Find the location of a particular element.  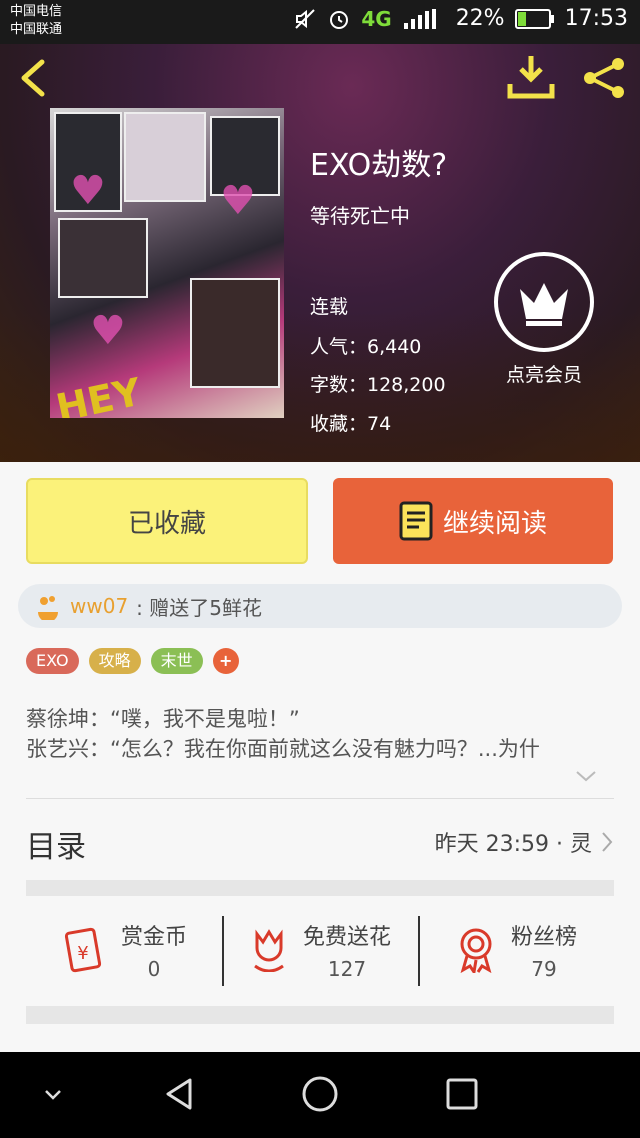

medal-icon is located at coordinates (476, 950).